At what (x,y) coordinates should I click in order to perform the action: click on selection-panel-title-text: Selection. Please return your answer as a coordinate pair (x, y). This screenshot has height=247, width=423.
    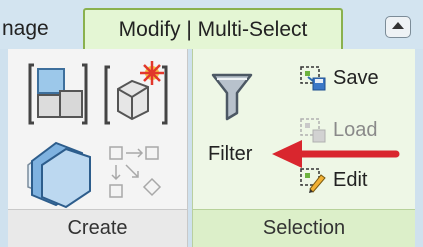
    Looking at the image, I should click on (304, 228).